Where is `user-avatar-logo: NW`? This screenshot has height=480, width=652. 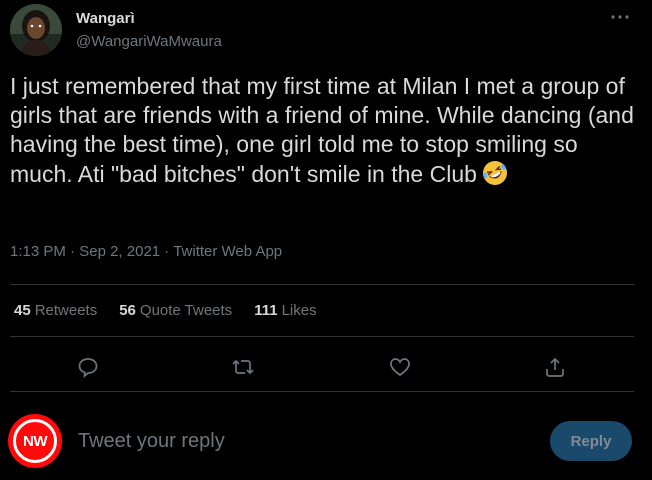
user-avatar-logo: NW is located at coordinates (35, 441).